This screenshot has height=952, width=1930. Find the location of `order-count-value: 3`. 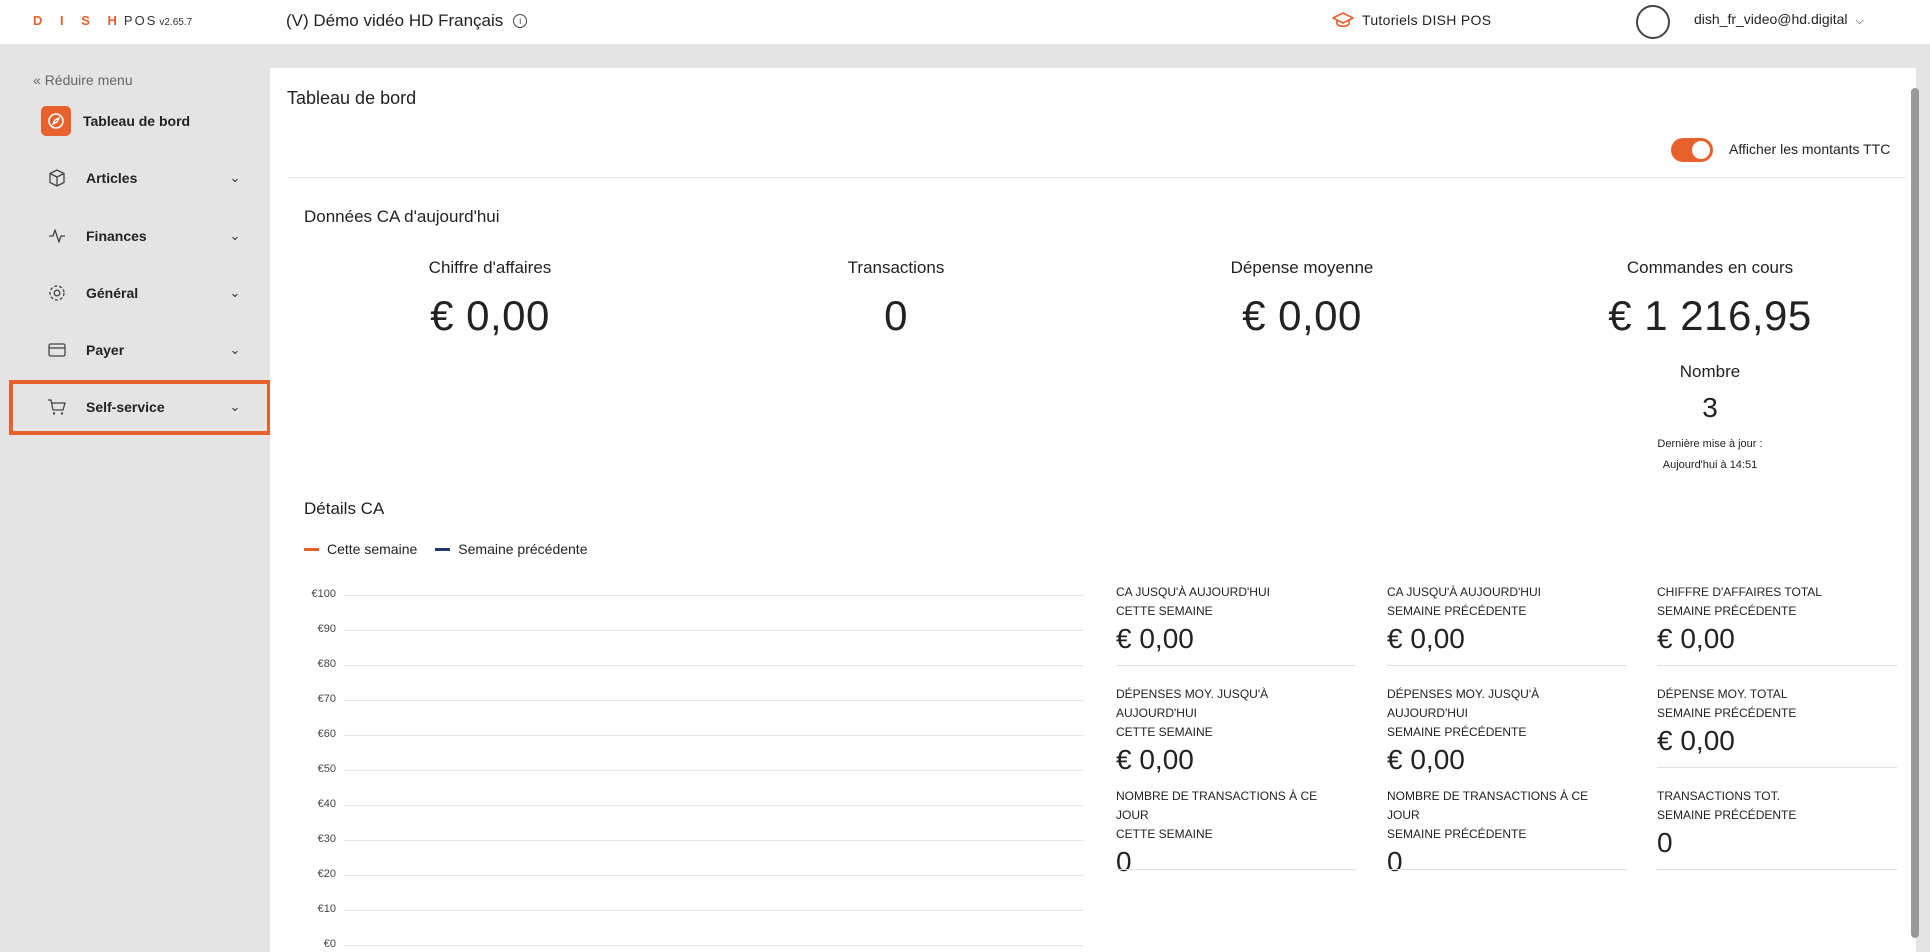

order-count-value: 3 is located at coordinates (1710, 407).